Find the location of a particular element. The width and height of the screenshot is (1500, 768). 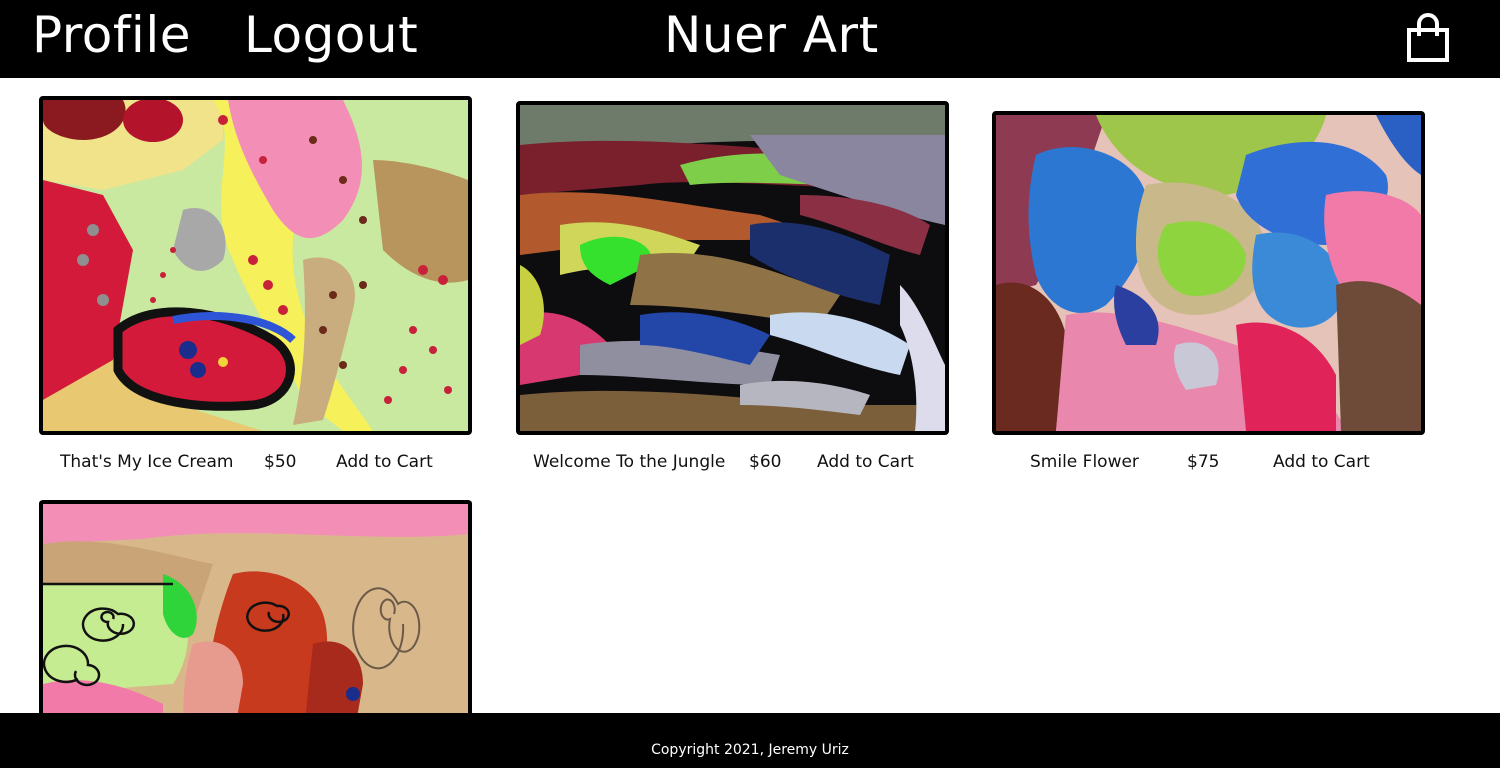

site-title: Nuer Art is located at coordinates (771, 35).